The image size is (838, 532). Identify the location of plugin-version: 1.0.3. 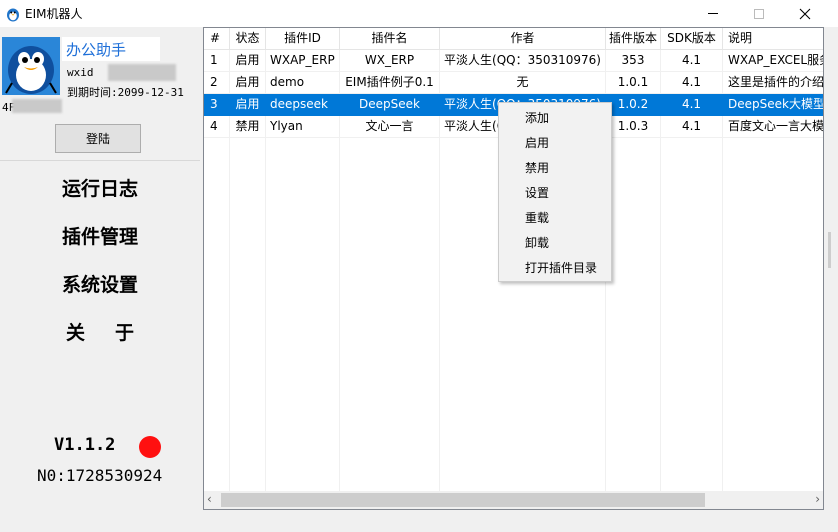
(633, 127).